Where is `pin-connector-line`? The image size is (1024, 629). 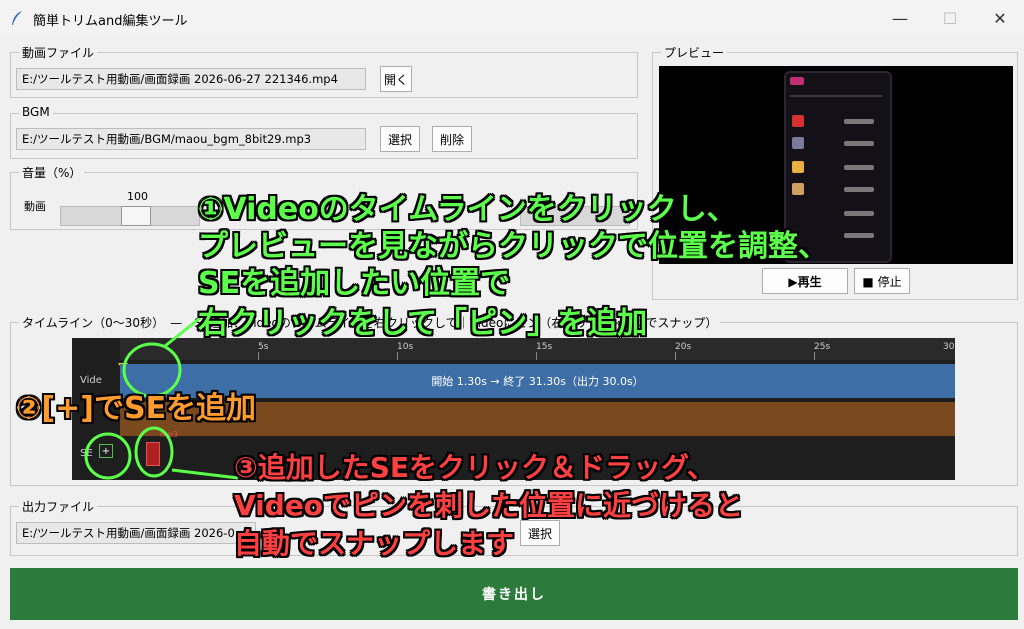 pin-connector-line is located at coordinates (182, 332).